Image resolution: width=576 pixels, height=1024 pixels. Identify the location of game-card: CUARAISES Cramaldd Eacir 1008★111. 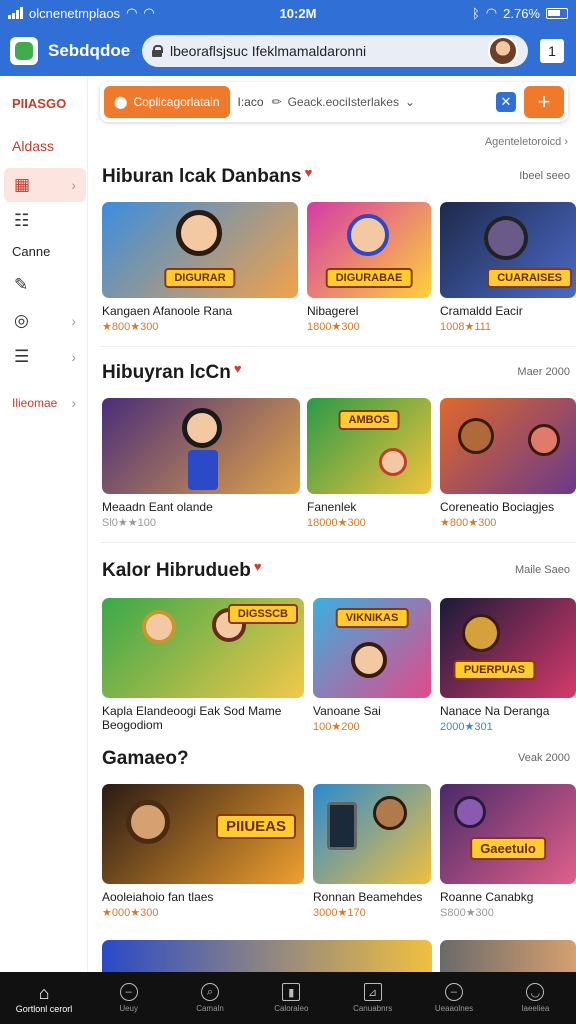
(508, 267).